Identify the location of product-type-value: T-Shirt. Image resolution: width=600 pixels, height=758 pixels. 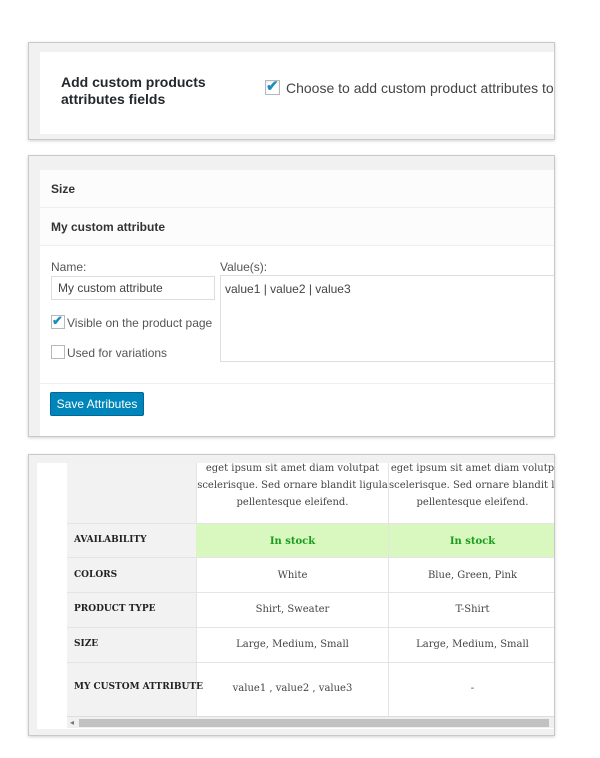
(472, 609).